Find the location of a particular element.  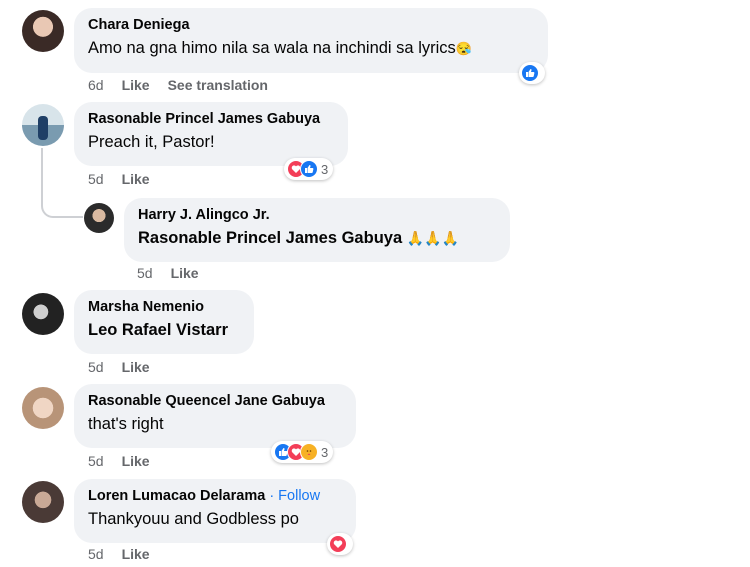

love-reaction-icon is located at coordinates (338, 544).